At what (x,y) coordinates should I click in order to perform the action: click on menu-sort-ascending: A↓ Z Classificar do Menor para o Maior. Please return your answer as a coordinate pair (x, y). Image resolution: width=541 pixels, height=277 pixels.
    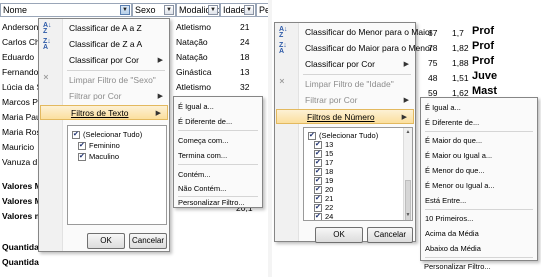
    Looking at the image, I should click on (354, 32).